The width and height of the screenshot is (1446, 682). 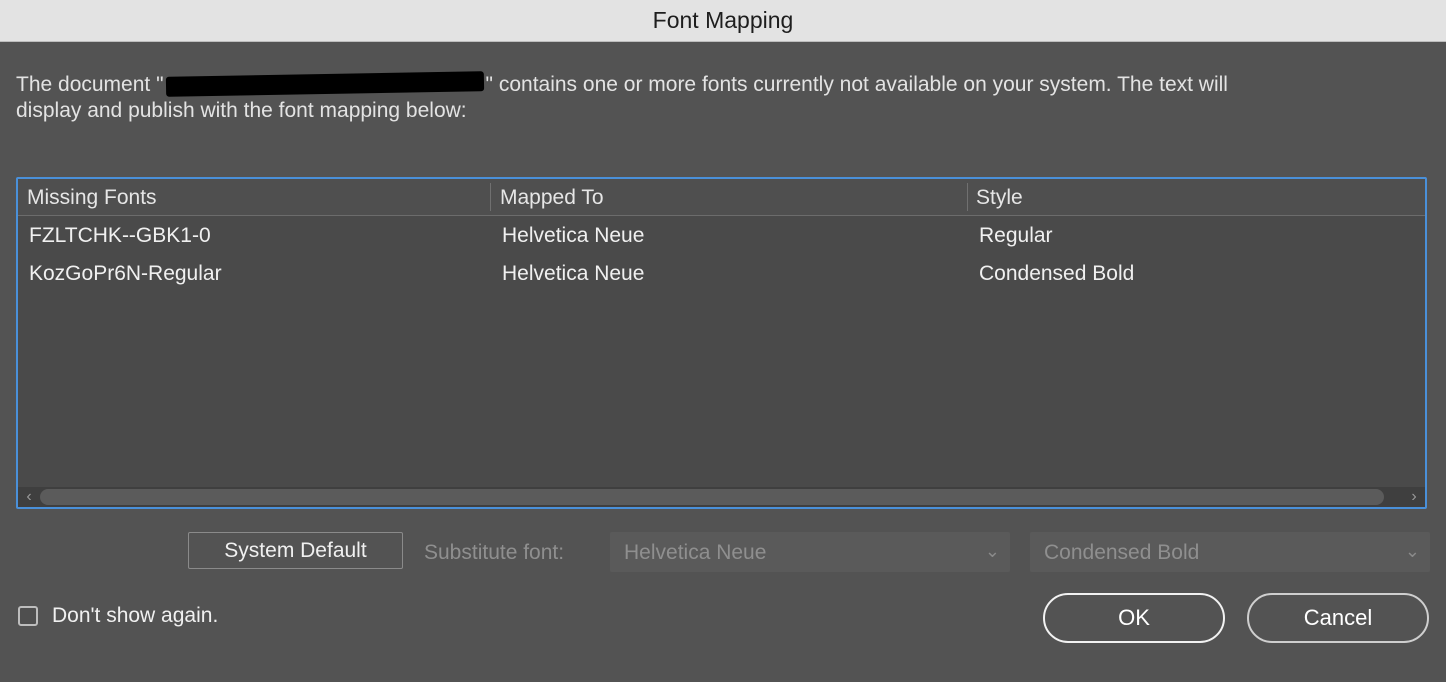 I want to click on window-title: Font Mapping, so click(x=723, y=20).